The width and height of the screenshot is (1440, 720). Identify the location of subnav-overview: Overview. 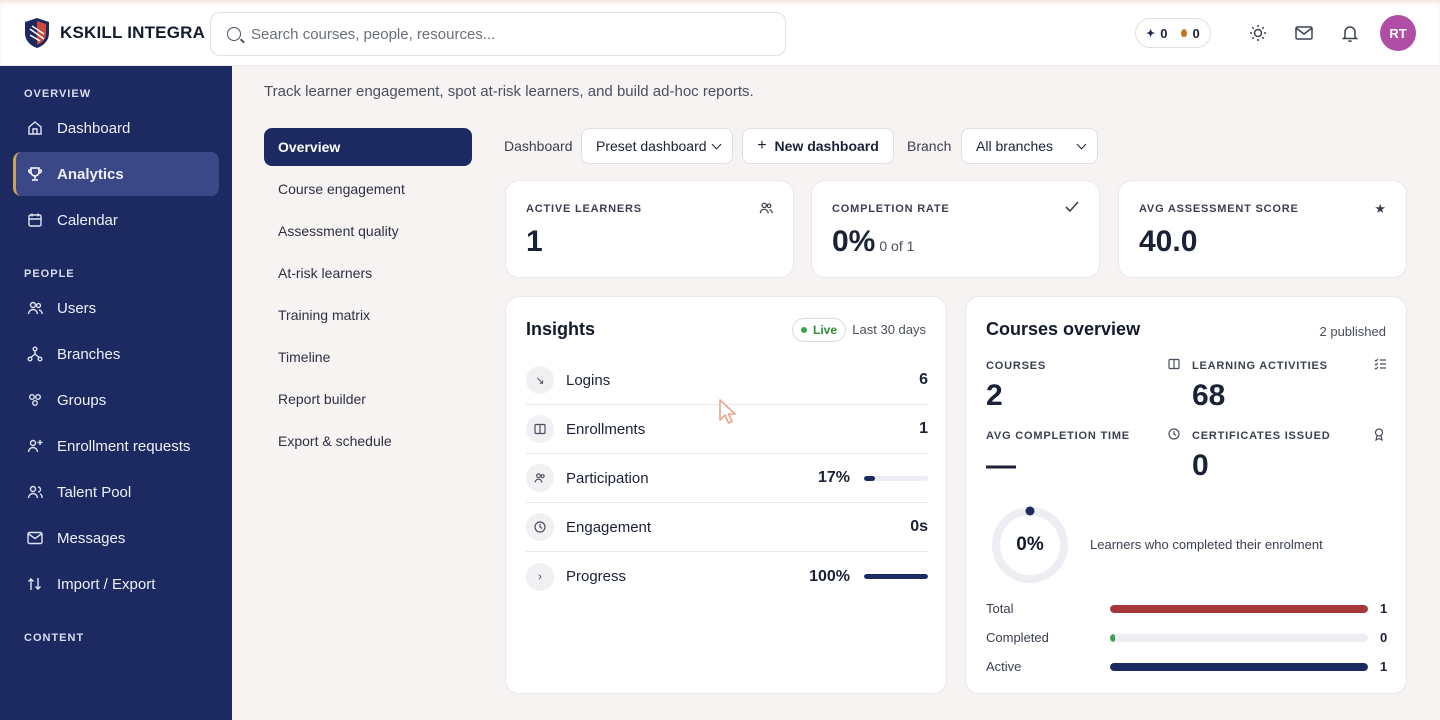
(368, 147).